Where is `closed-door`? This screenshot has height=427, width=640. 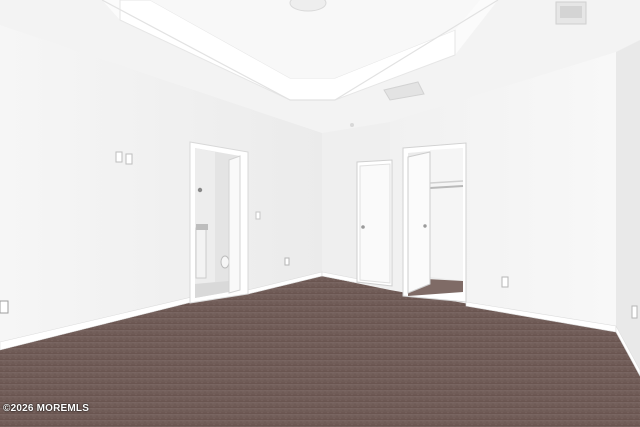
closed-door is located at coordinates (374, 223).